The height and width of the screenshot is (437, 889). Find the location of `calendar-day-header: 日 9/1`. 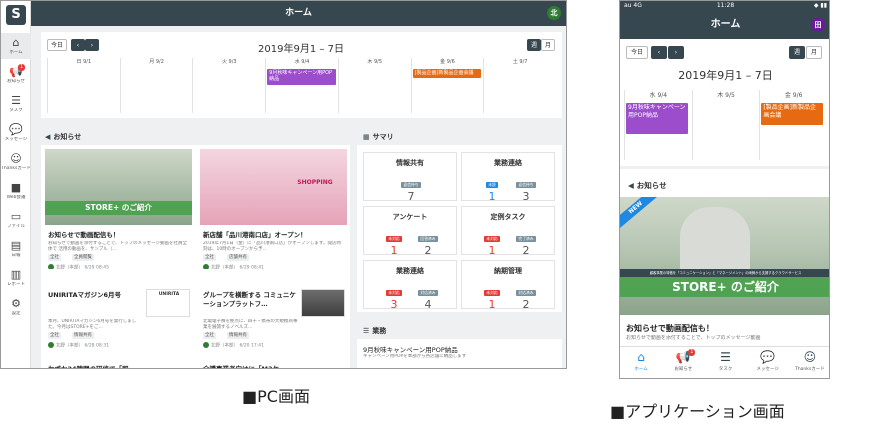

calendar-day-header: 日 9/1 is located at coordinates (83, 85).